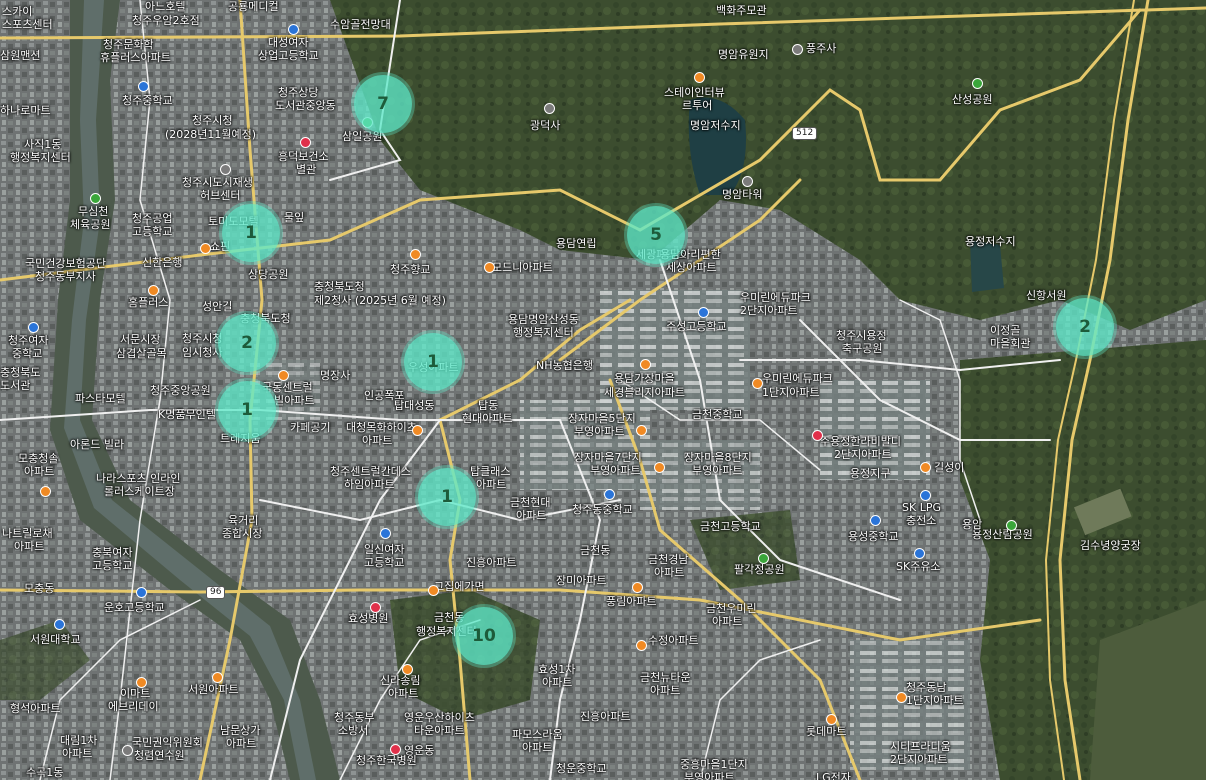 This screenshot has width=1206, height=780. What do you see at coordinates (860, 441) in the screenshot?
I see `place-label: 주용정한라비발디` at bounding box center [860, 441].